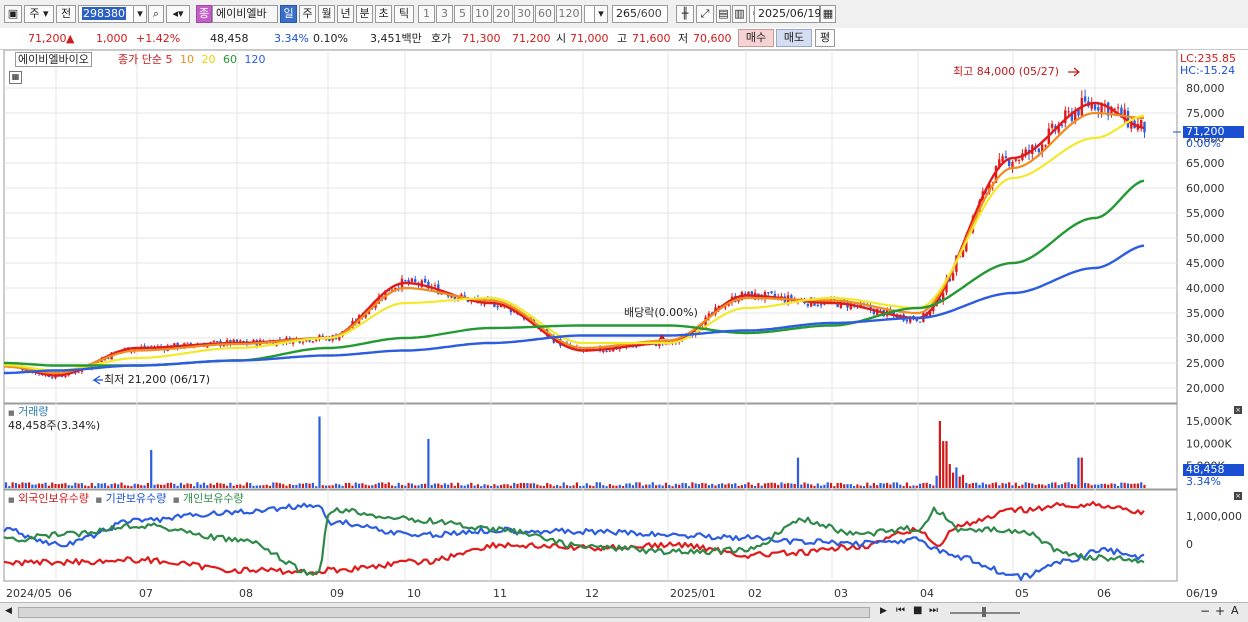 Image resolution: width=1248 pixels, height=622 pixels. Describe the element at coordinates (787, 14) in the screenshot. I see `date-input: 2025/06/19` at that location.